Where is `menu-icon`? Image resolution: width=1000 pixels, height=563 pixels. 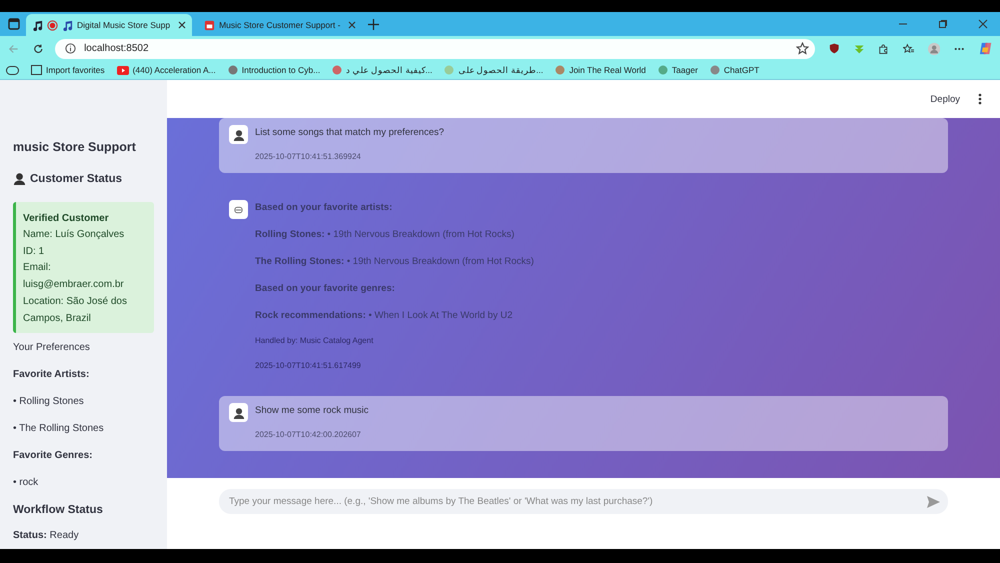 menu-icon is located at coordinates (980, 99).